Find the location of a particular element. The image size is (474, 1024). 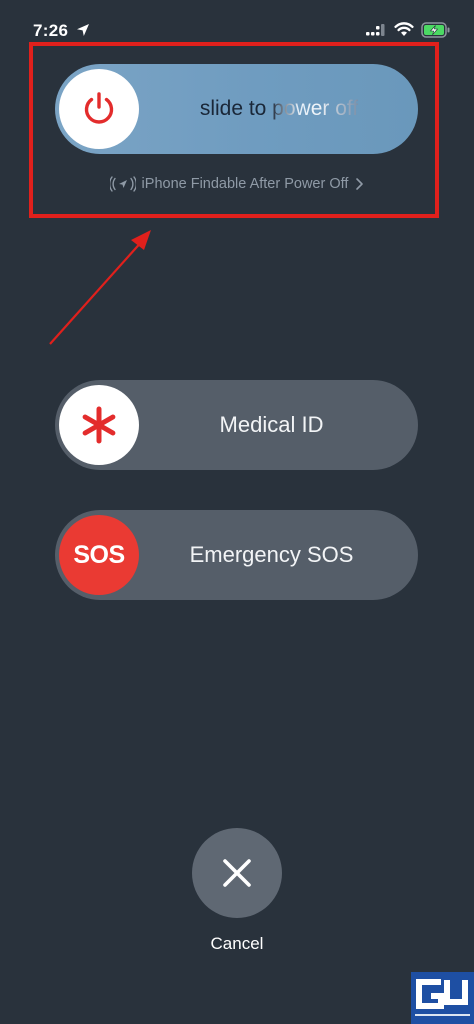

medical-asterisk-icon is located at coordinates (99, 425).